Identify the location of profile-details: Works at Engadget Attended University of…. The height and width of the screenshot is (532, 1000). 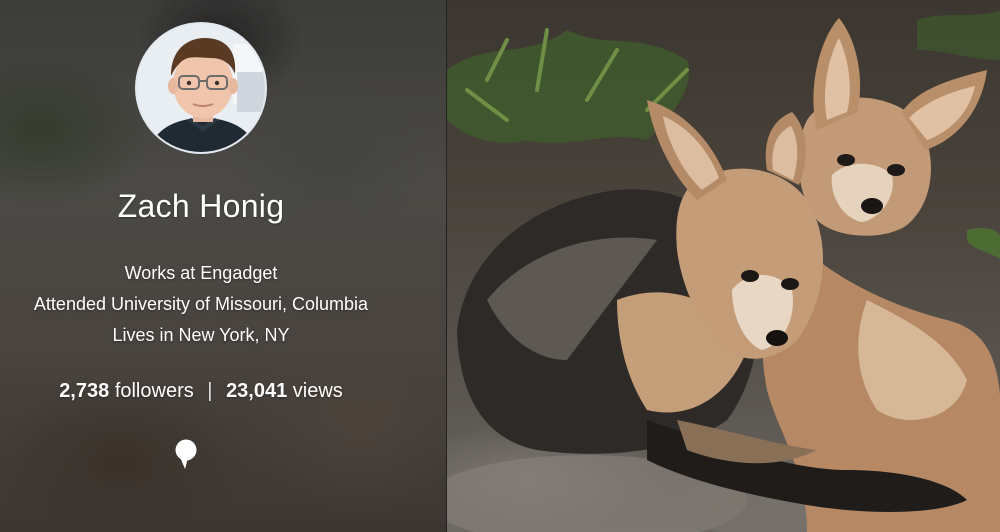
(201, 304).